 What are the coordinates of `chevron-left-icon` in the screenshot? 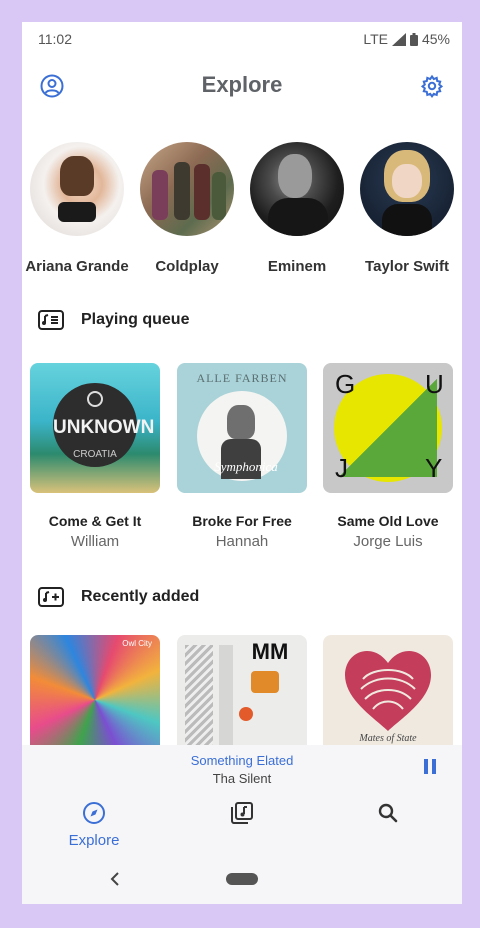 It's located at (114, 879).